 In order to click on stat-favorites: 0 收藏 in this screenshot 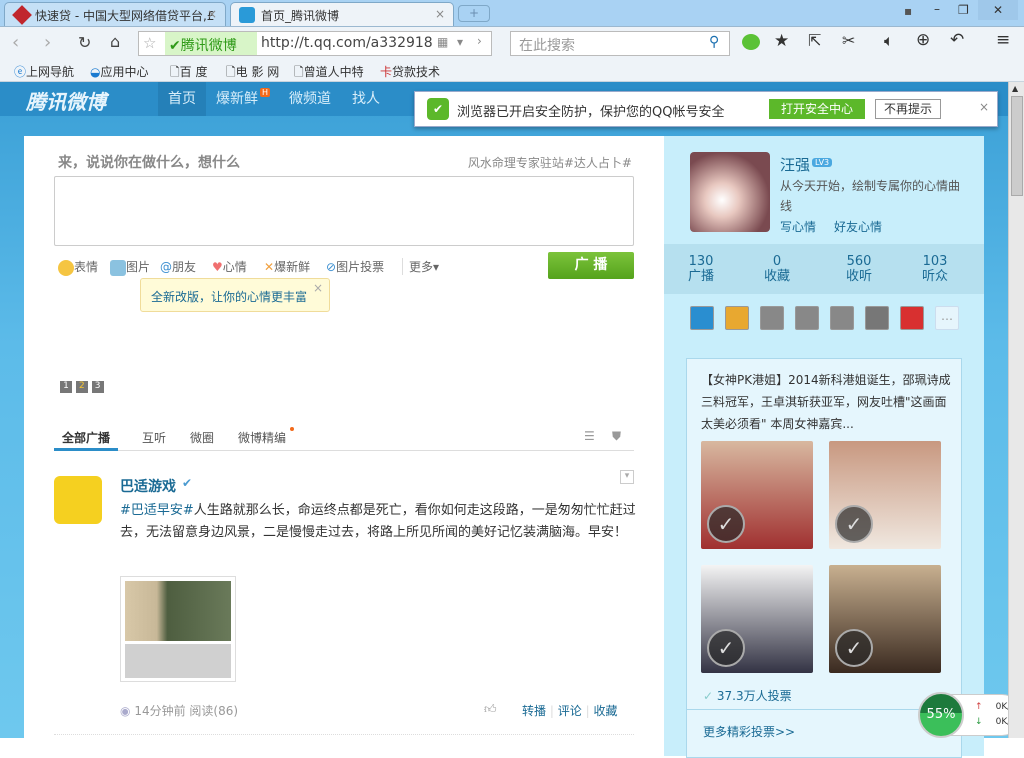, I will do `click(777, 269)`.